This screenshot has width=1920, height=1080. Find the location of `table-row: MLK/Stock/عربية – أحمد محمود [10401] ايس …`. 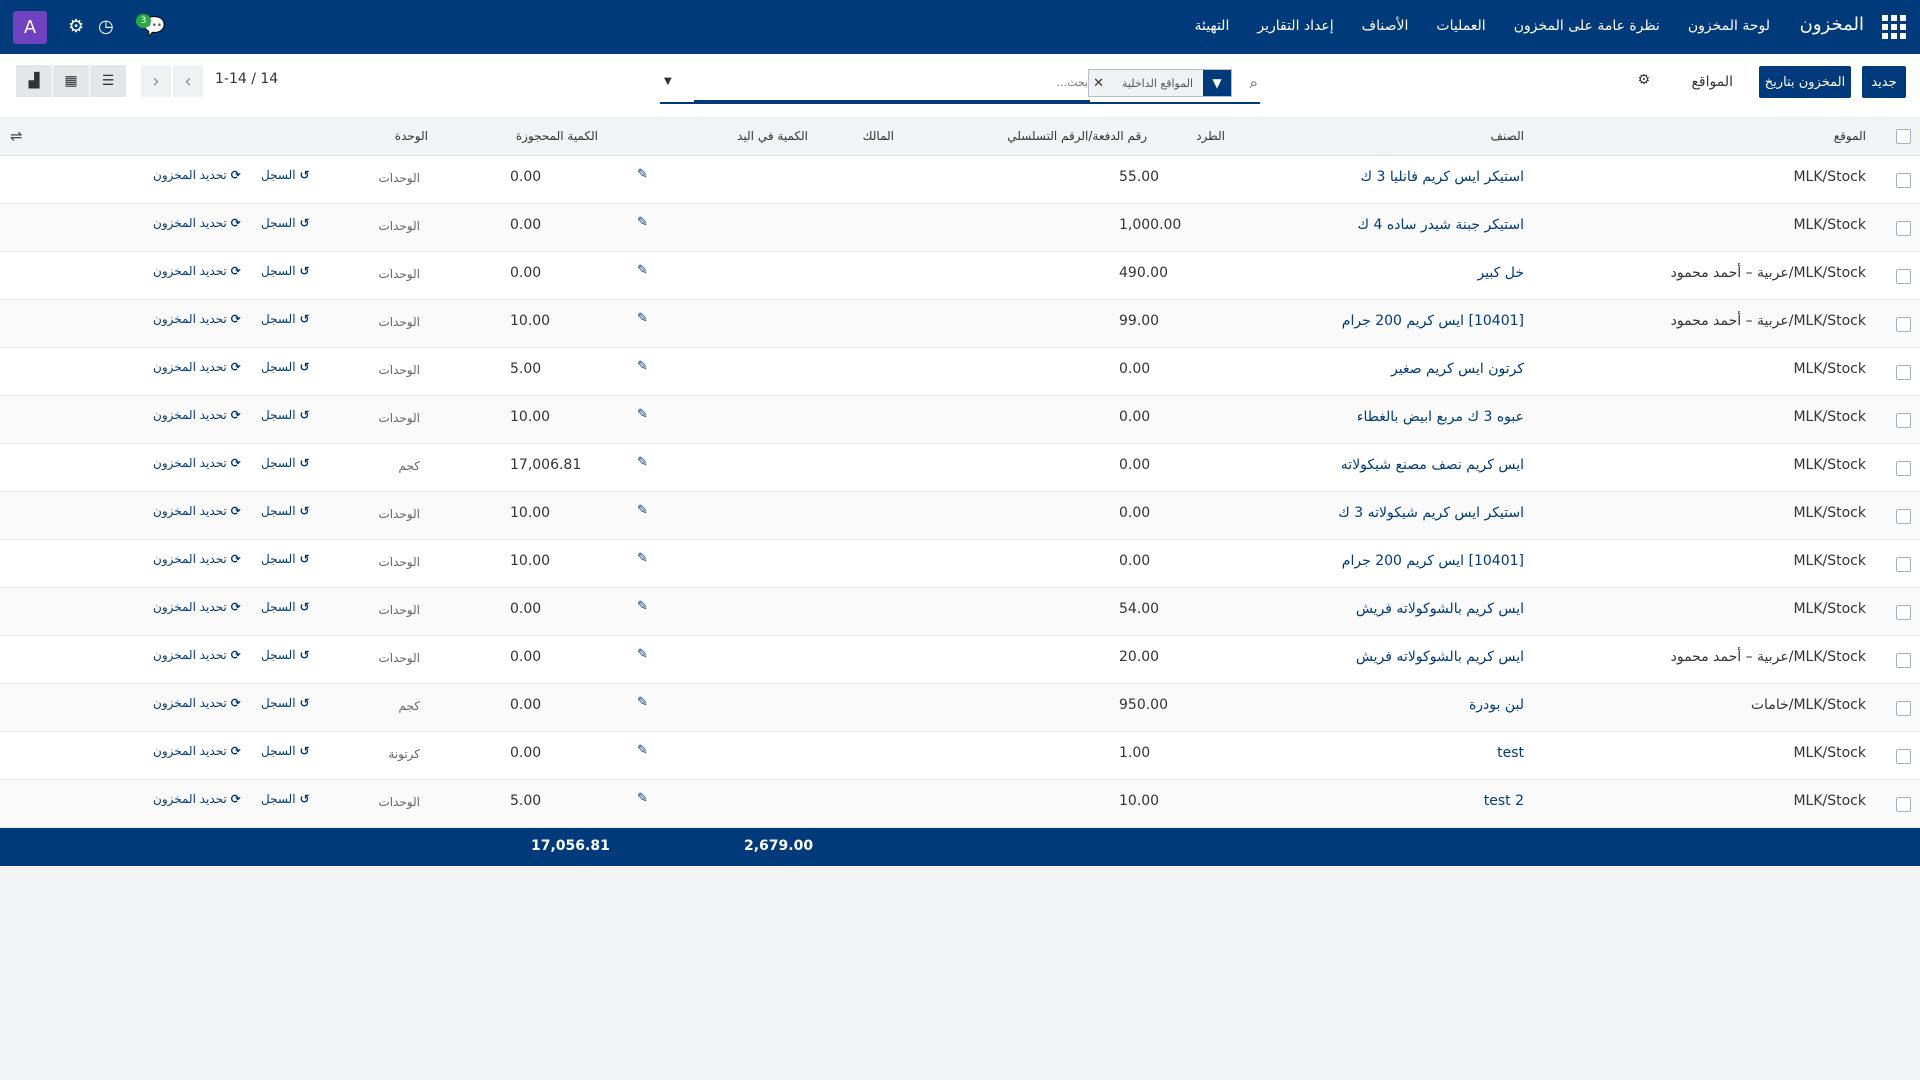

table-row: MLK/Stock/عربية – أحمد محمود [10401] ايس … is located at coordinates (960, 324).